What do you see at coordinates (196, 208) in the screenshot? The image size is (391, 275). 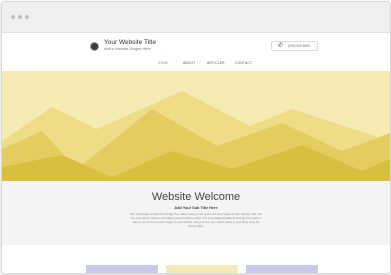 I see `welcome-subtitle: Add Your Sub Title Here` at bounding box center [196, 208].